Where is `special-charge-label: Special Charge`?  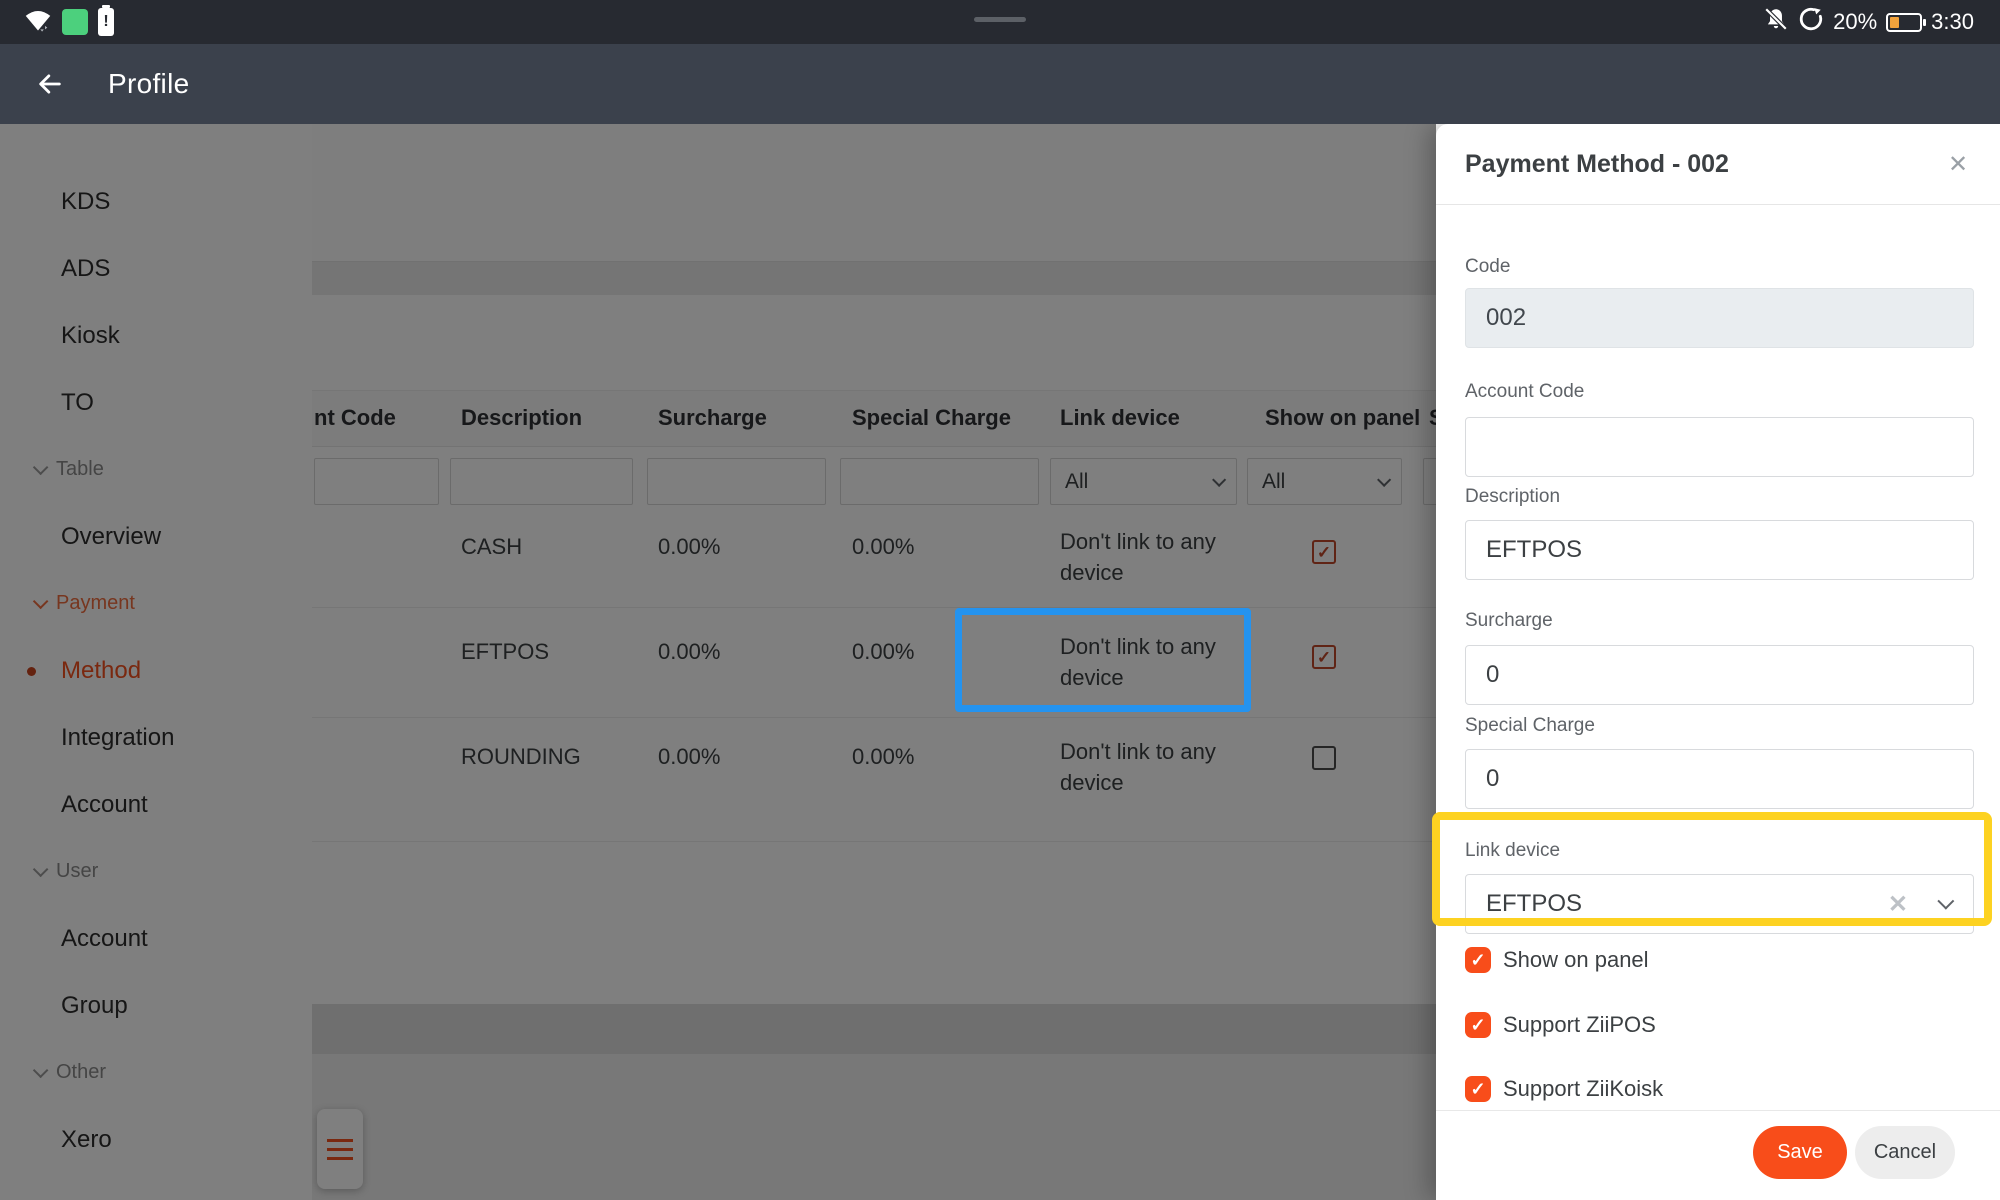 special-charge-label: Special Charge is located at coordinates (1530, 725).